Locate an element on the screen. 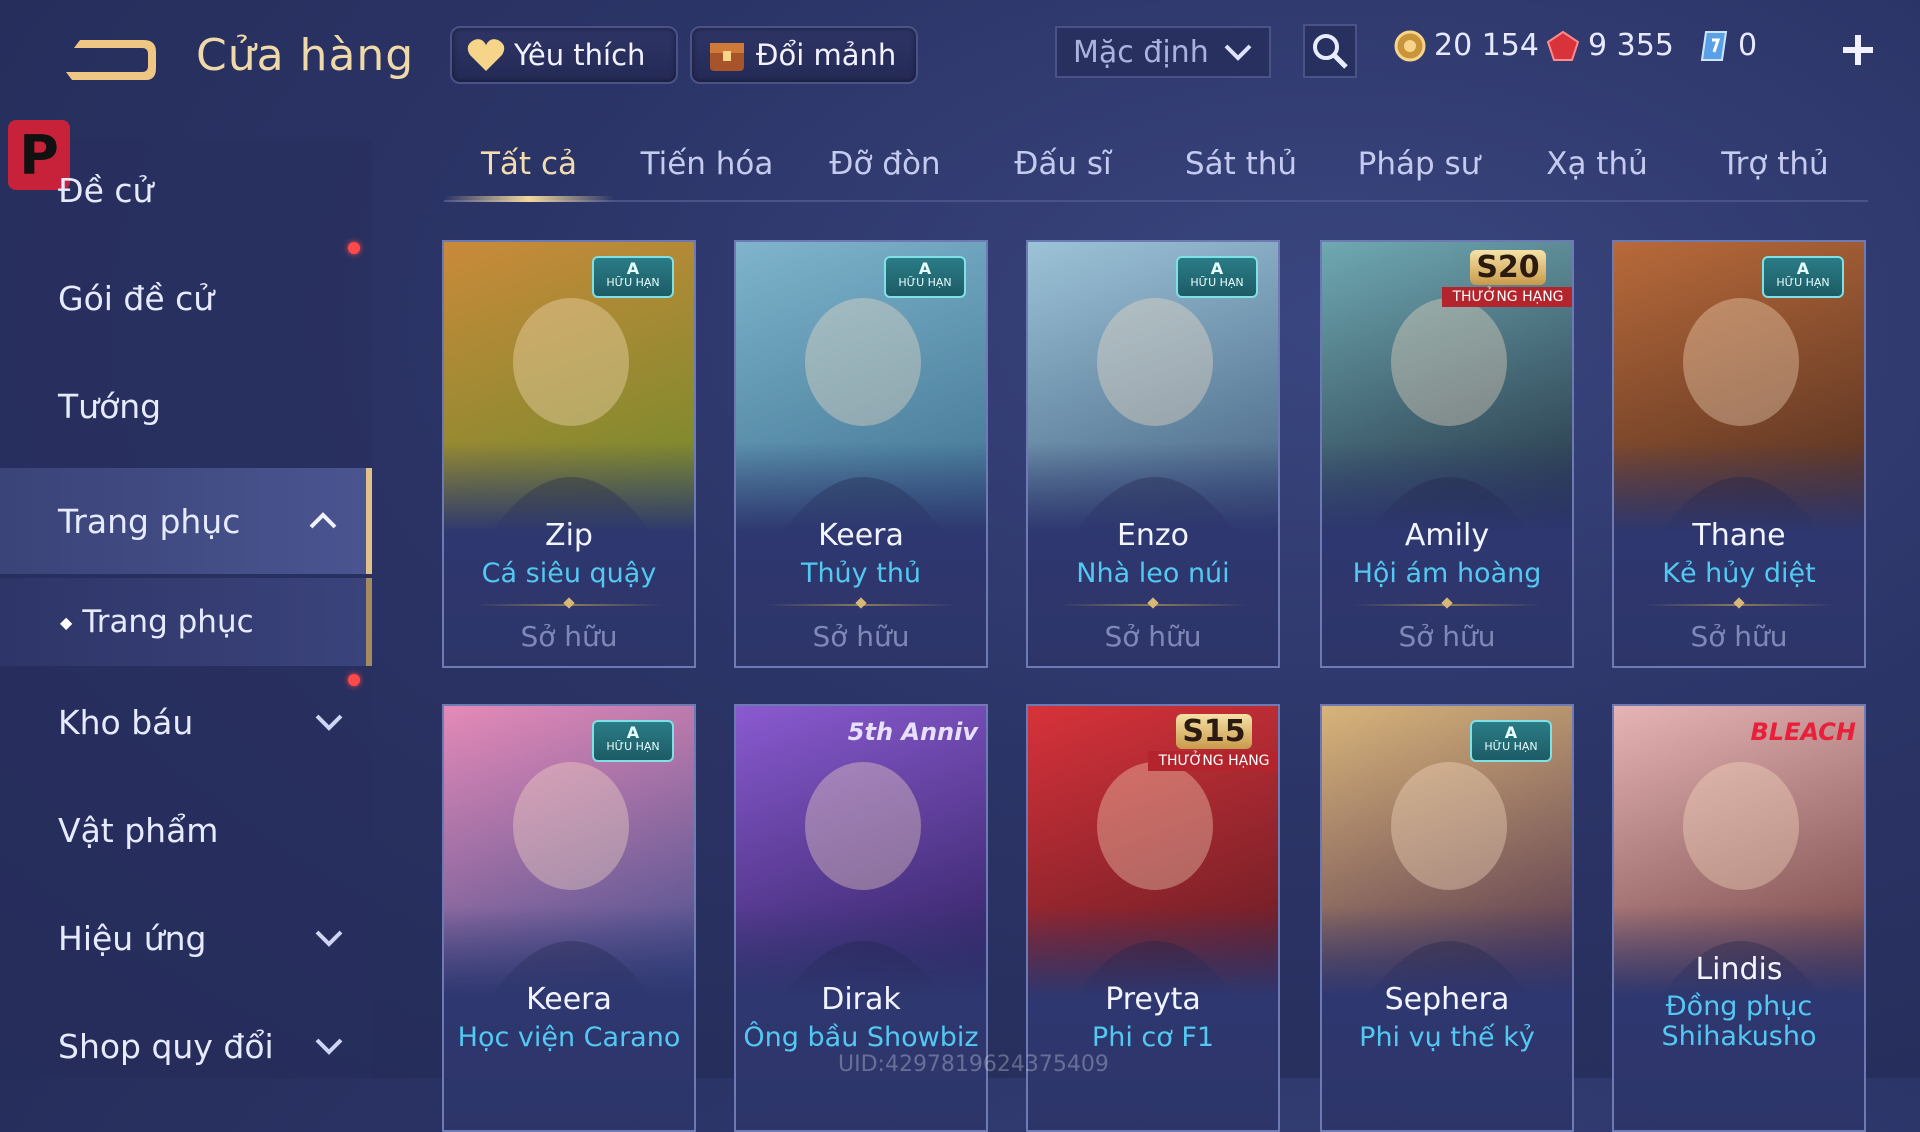  skin-card: A HỮU HẠN Sephera Phi vụ thế kỷ is located at coordinates (1447, 918).